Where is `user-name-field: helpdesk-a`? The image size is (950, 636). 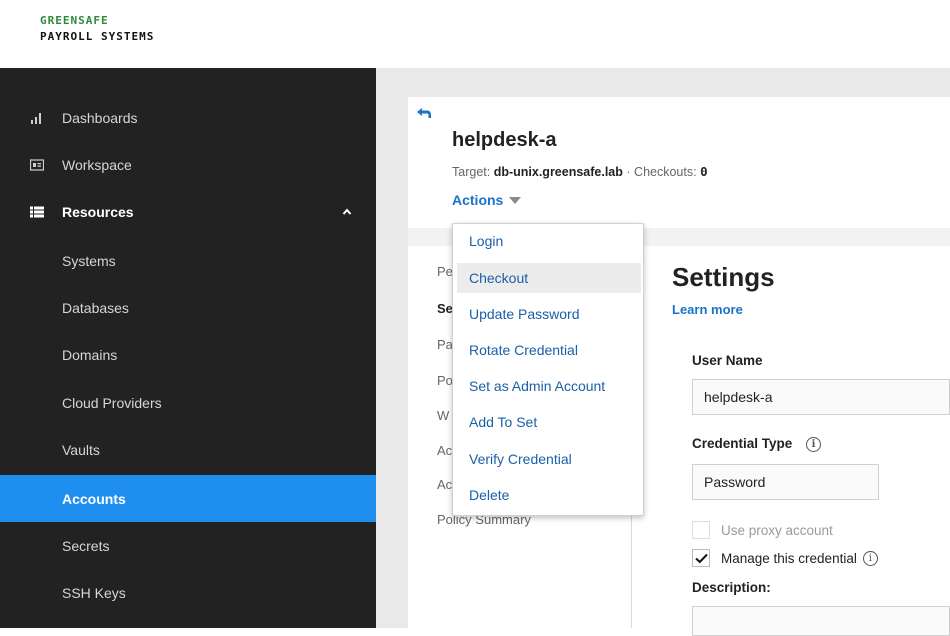 user-name-field: helpdesk-a is located at coordinates (821, 397).